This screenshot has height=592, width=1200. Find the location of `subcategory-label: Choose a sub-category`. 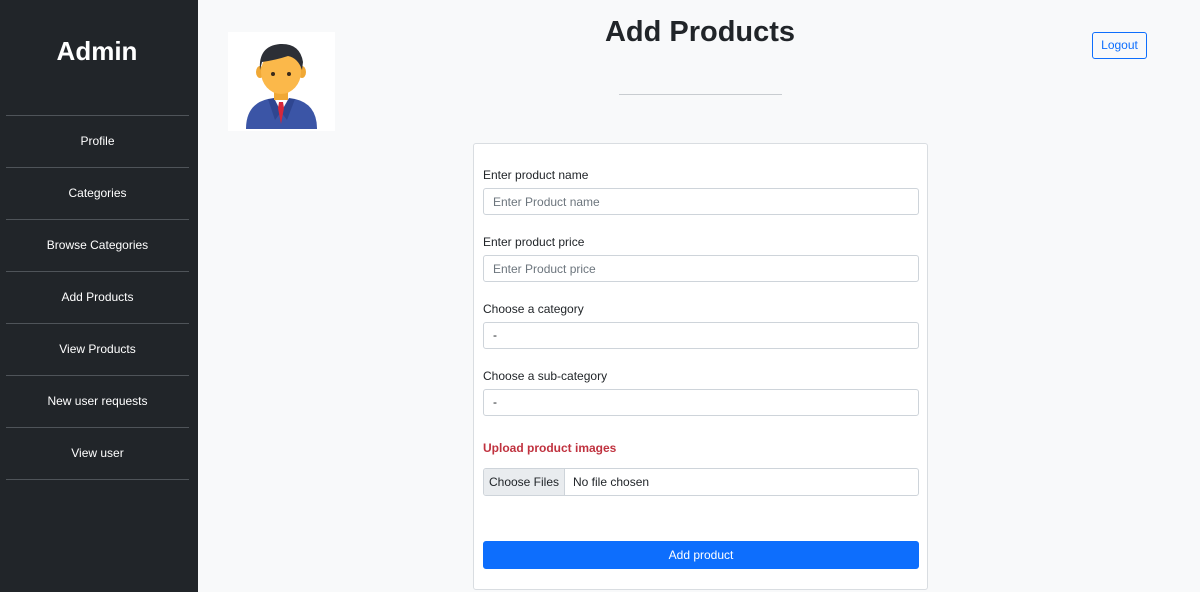

subcategory-label: Choose a sub-category is located at coordinates (545, 376).